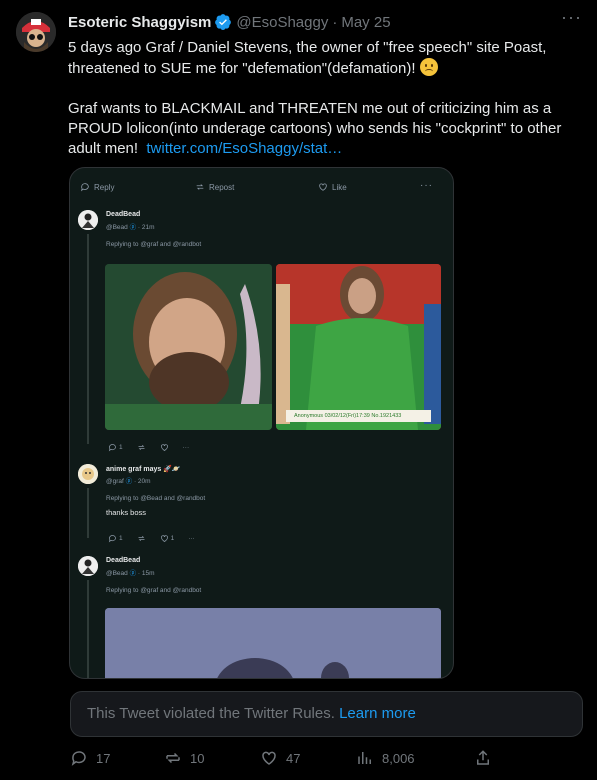 The width and height of the screenshot is (597, 780). What do you see at coordinates (104, 187) in the screenshot?
I see `reply-label: Reply` at bounding box center [104, 187].